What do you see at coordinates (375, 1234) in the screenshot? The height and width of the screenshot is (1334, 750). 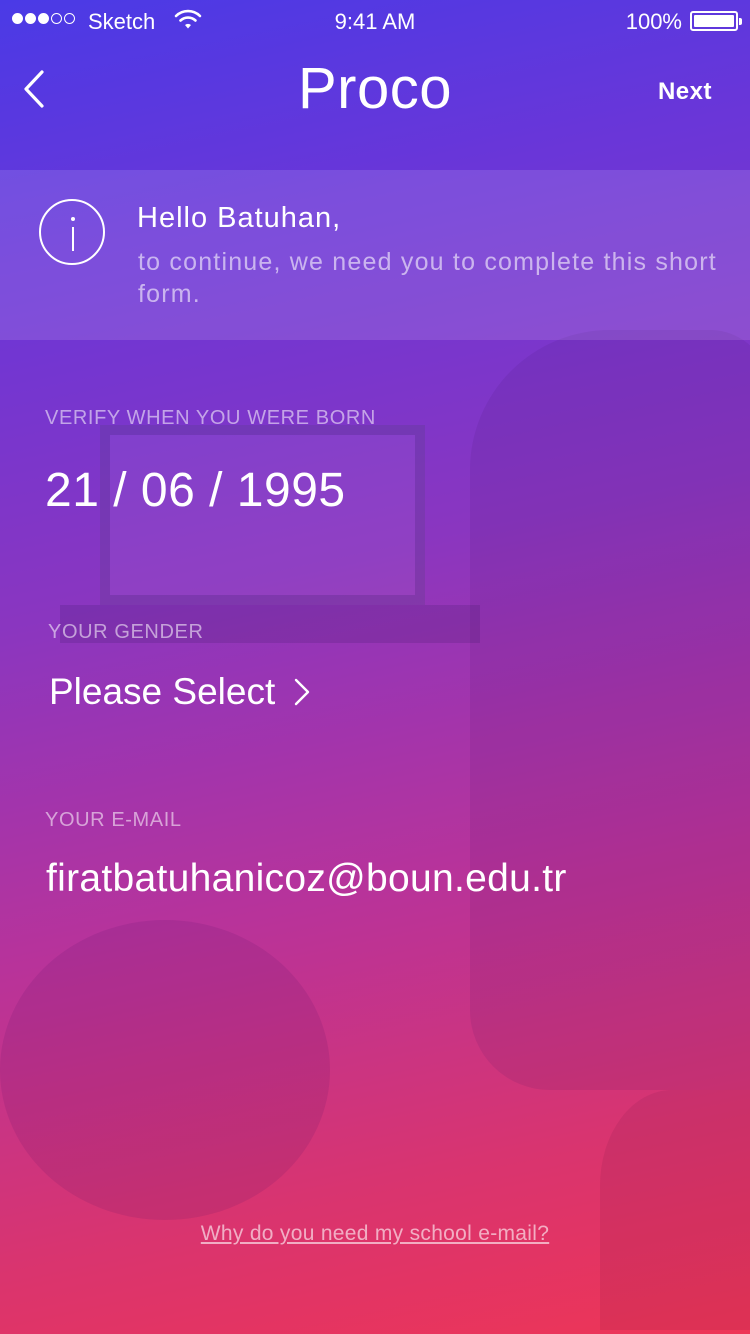 I see `school-email-help-link: Why do you need my school e-mail?` at bounding box center [375, 1234].